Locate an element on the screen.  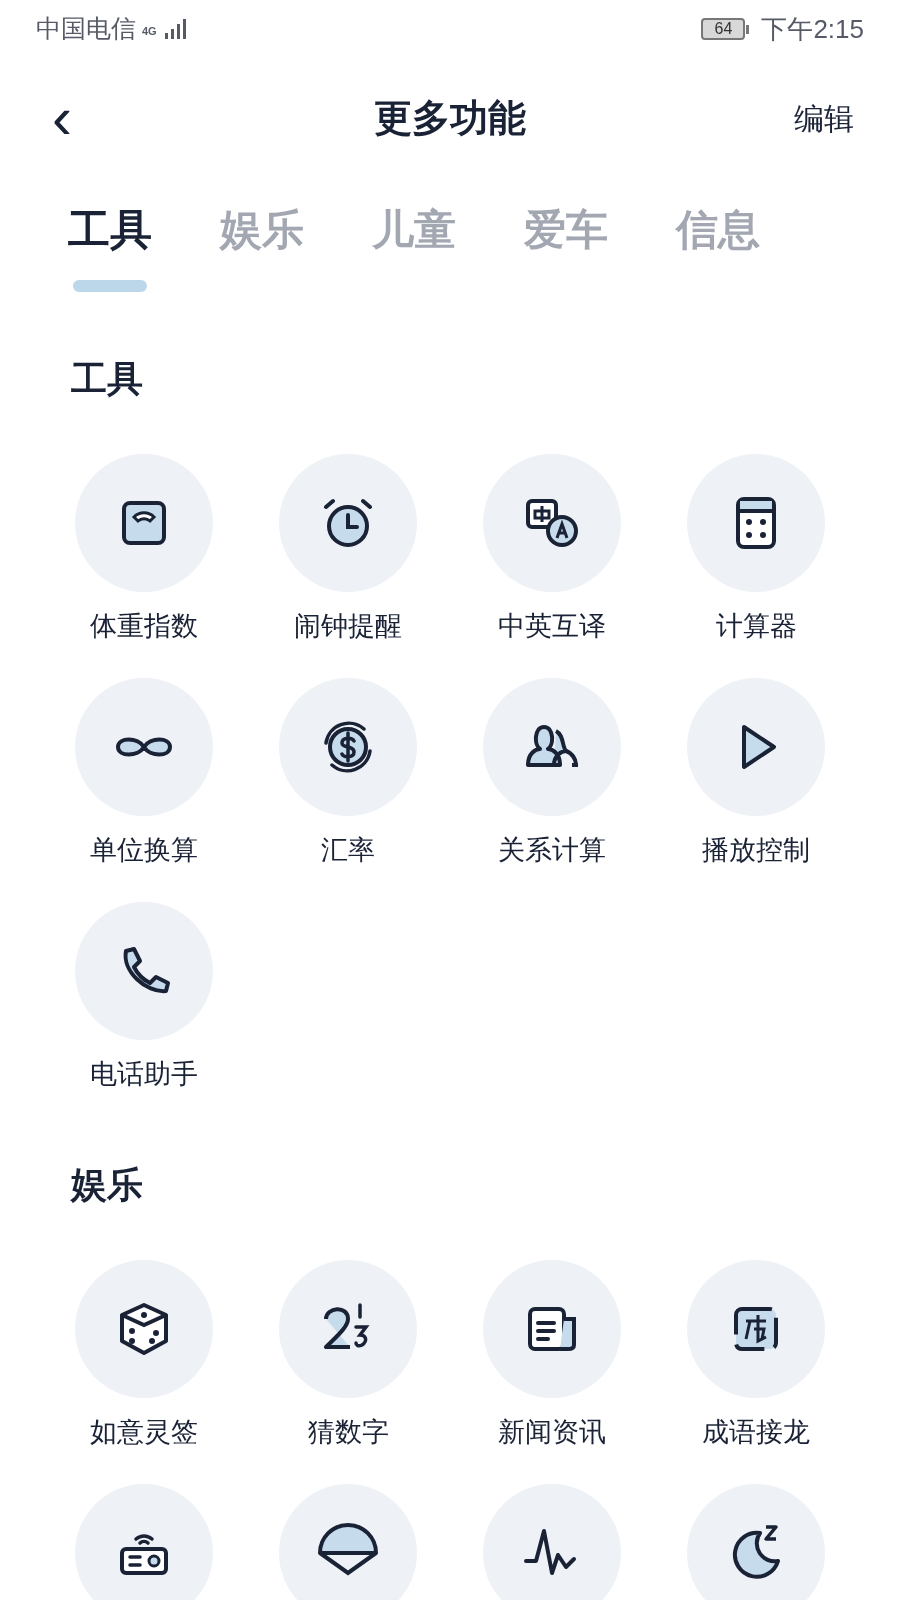
feature-label: 新闻资讯 is located at coordinates (552, 1432).